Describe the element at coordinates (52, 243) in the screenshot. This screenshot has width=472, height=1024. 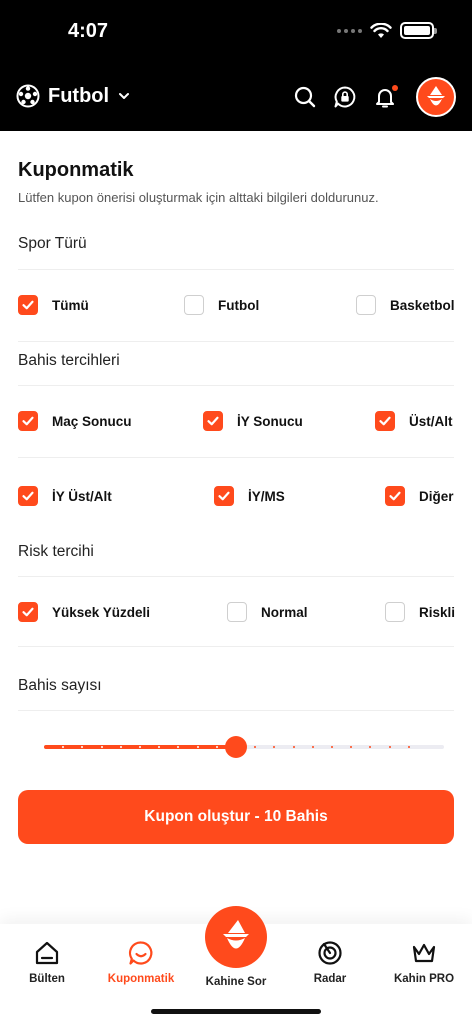
I see `sport-type-label: Spor Türü` at that location.